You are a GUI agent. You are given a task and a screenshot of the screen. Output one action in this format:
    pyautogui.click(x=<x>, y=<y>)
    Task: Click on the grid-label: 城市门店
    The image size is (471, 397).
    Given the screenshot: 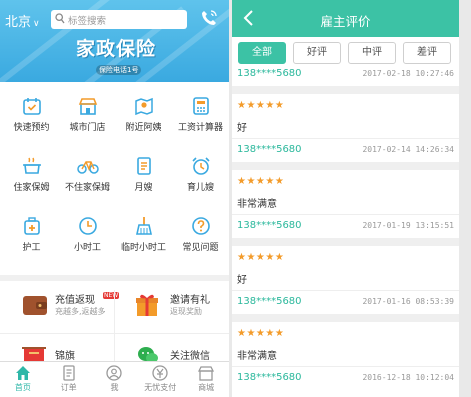 What is the action you would take?
    pyautogui.click(x=87, y=128)
    